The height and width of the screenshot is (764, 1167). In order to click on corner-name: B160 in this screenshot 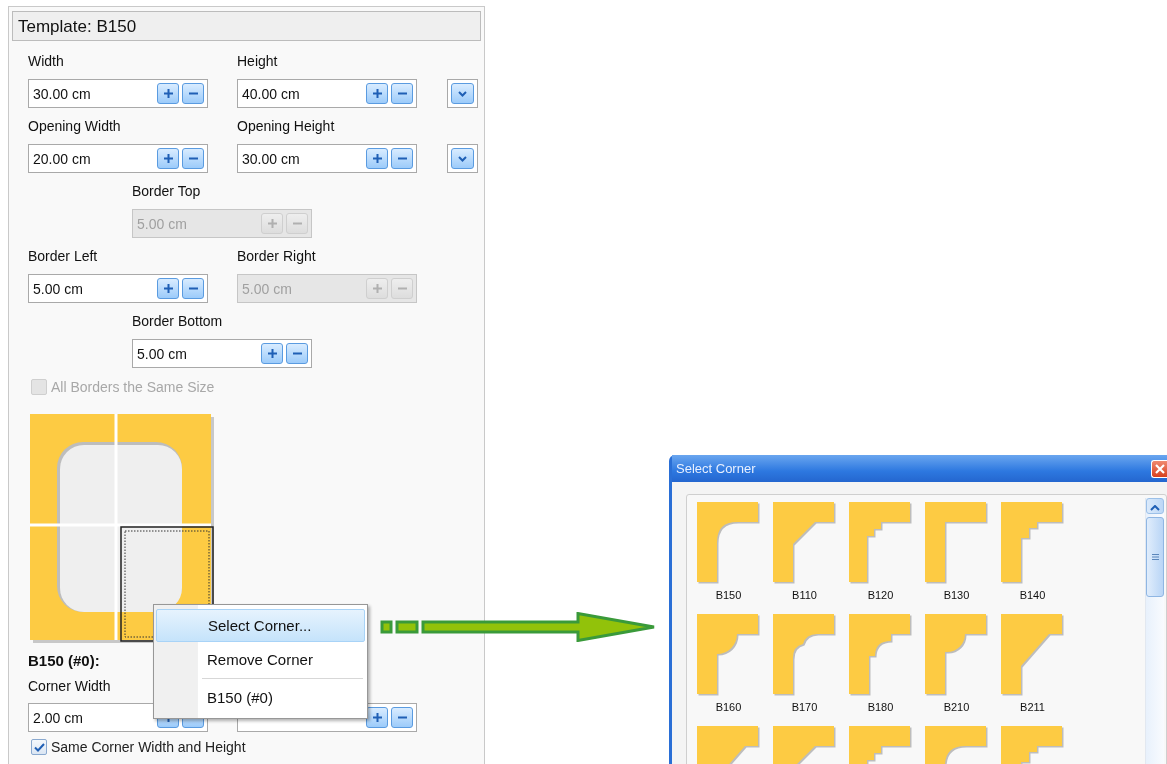, I will do `click(728, 707)`.